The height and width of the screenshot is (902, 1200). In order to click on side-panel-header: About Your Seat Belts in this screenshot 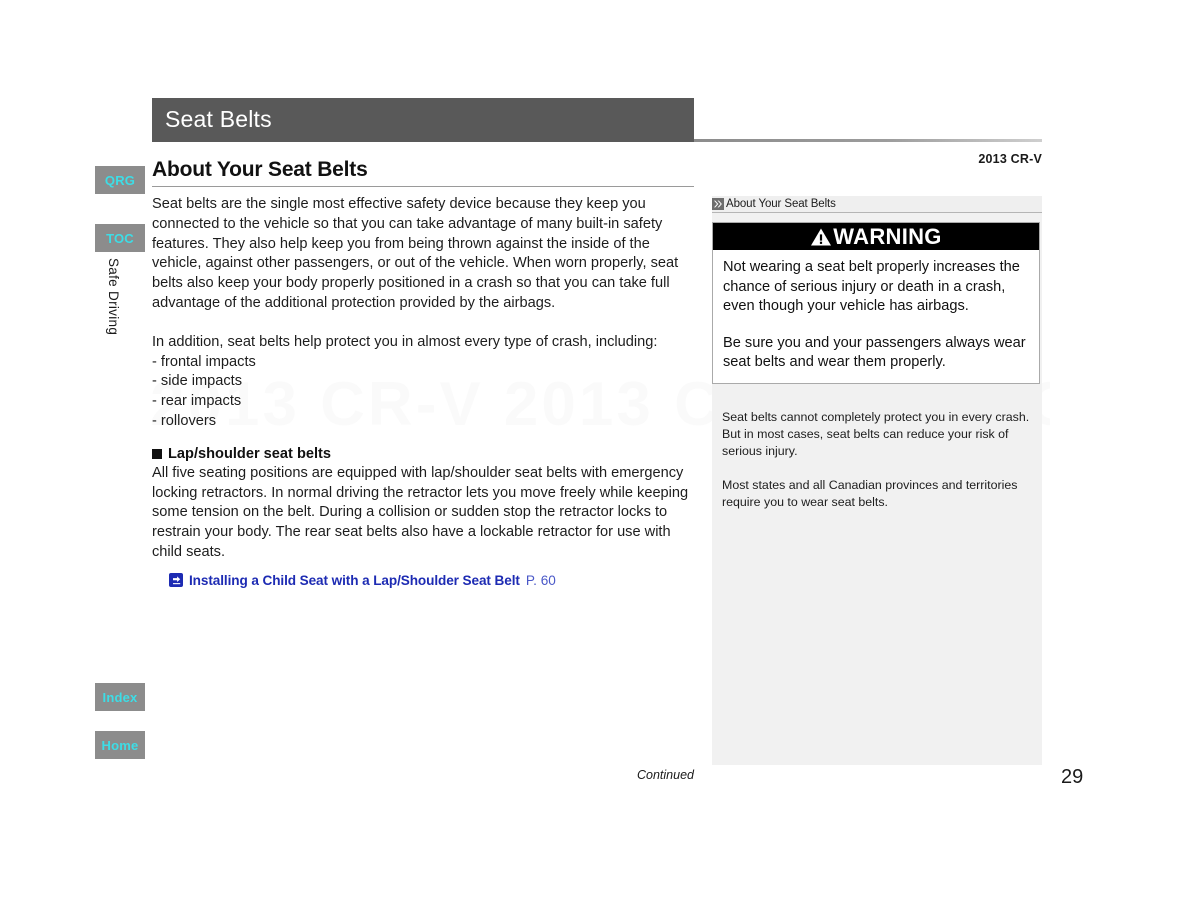, I will do `click(877, 204)`.